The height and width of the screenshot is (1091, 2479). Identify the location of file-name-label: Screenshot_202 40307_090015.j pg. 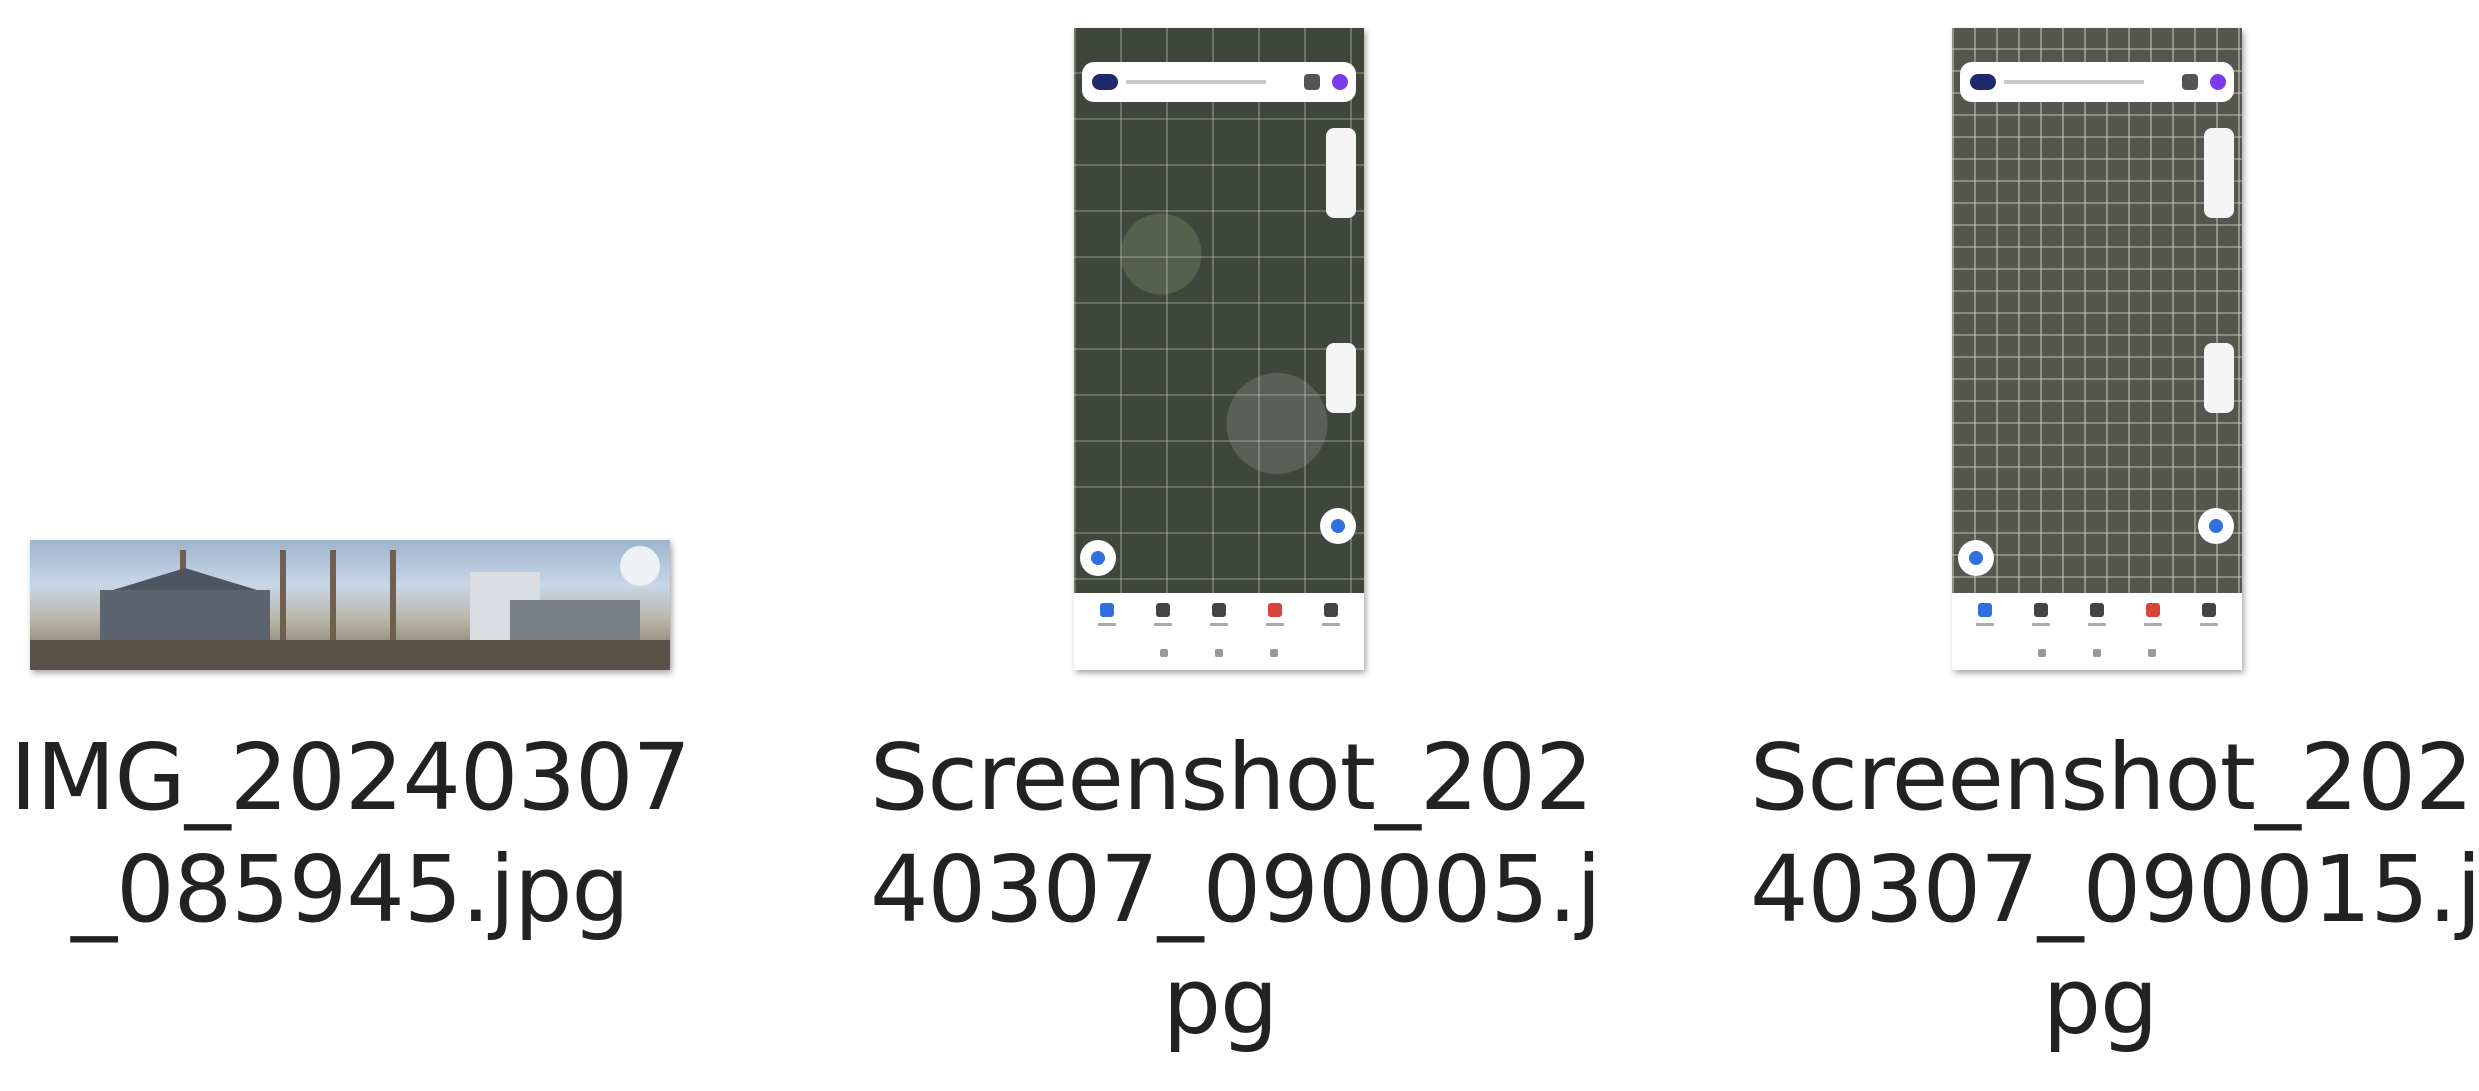
(2114, 889).